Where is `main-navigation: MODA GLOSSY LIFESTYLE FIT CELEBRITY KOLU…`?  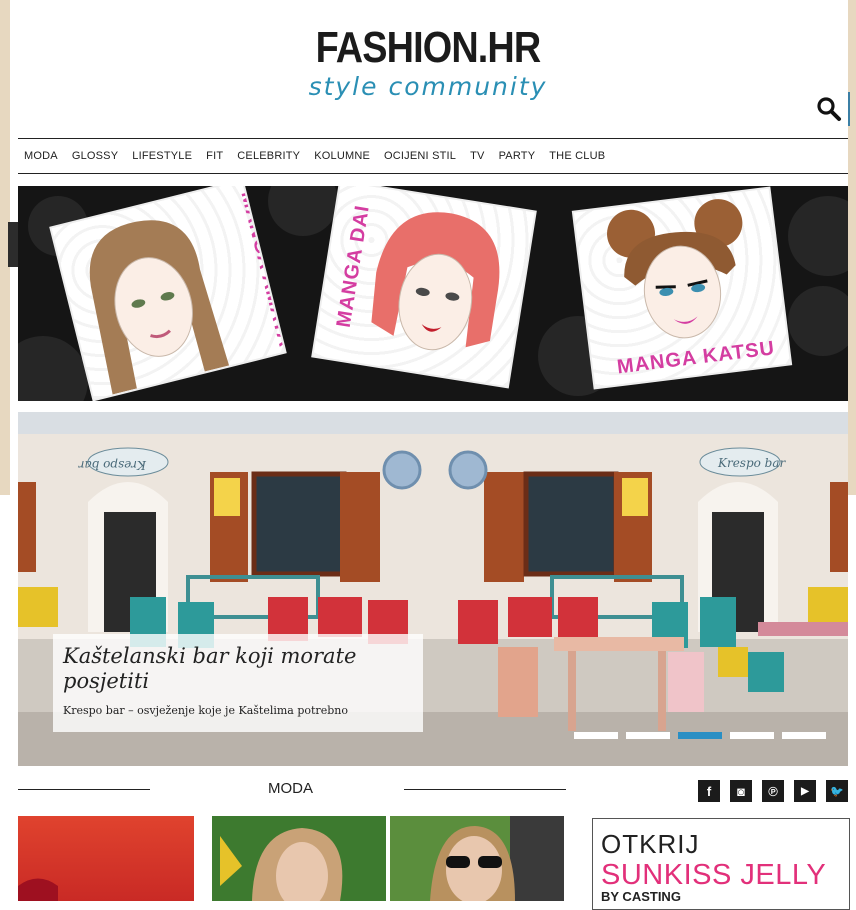 main-navigation: MODA GLOSSY LIFESTYLE FIT CELEBRITY KOLU… is located at coordinates (433, 156).